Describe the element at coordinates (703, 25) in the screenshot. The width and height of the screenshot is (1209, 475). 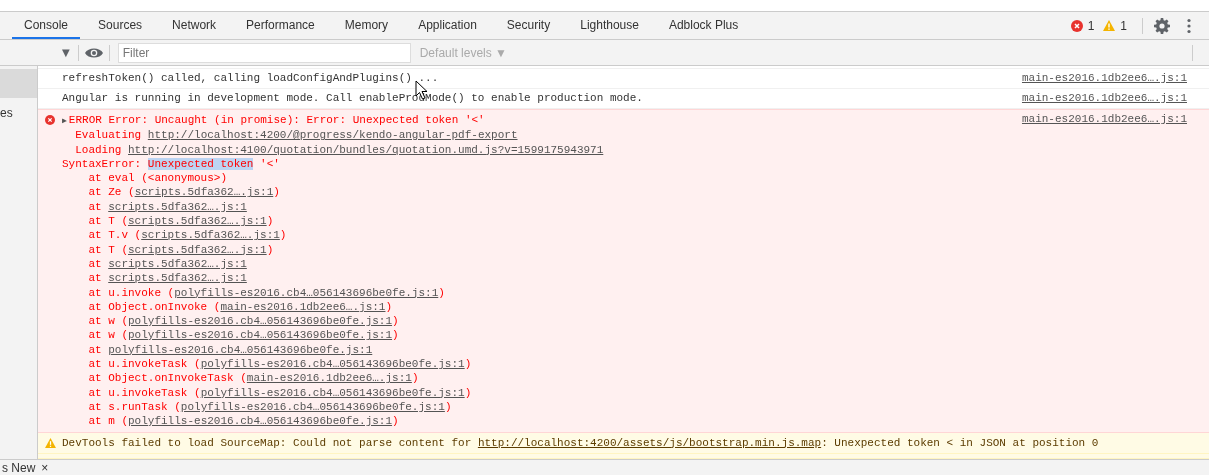
I see `panel-tab: Adblock Plus` at that location.